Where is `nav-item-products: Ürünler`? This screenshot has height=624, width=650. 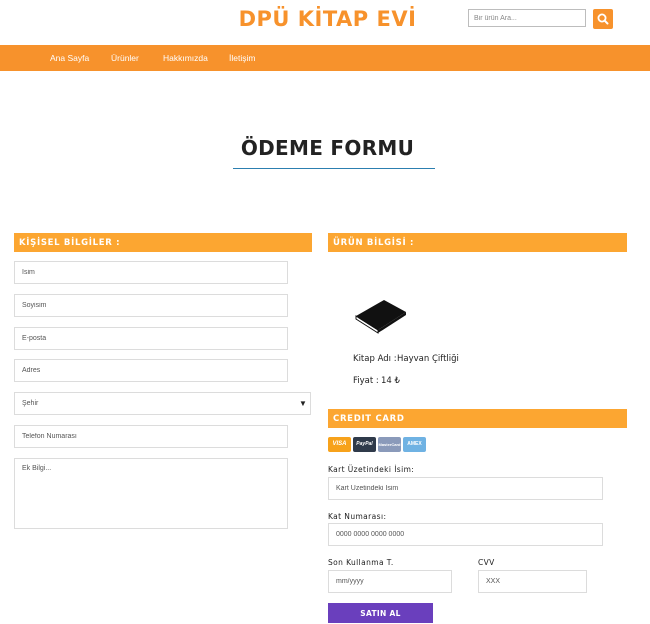
nav-item-products: Ürünler is located at coordinates (125, 58).